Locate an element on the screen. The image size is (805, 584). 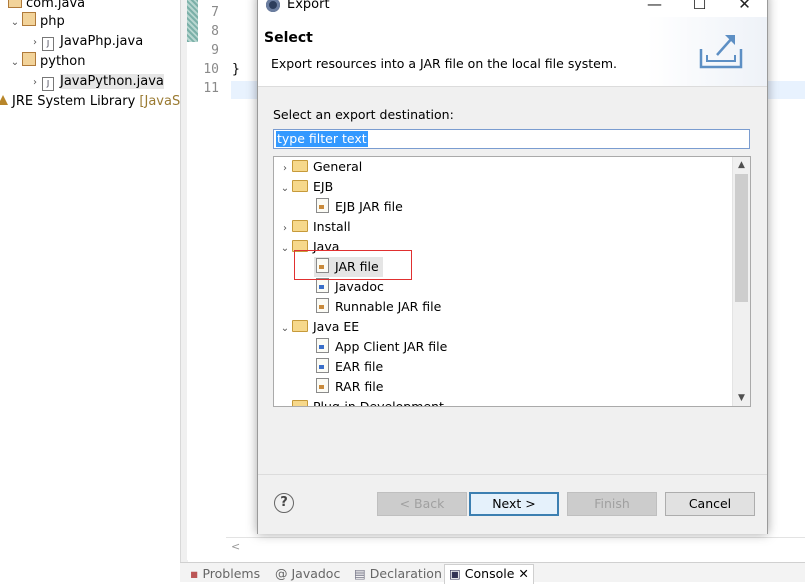
tree-item-runnable-jar: Runnable JAR file is located at coordinates (378, 307).